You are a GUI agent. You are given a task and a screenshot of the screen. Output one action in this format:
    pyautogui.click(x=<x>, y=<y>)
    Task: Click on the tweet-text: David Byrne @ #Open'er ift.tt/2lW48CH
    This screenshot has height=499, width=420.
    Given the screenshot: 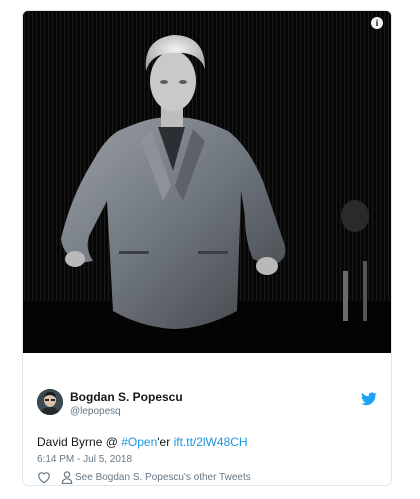 What is the action you would take?
    pyautogui.click(x=142, y=442)
    